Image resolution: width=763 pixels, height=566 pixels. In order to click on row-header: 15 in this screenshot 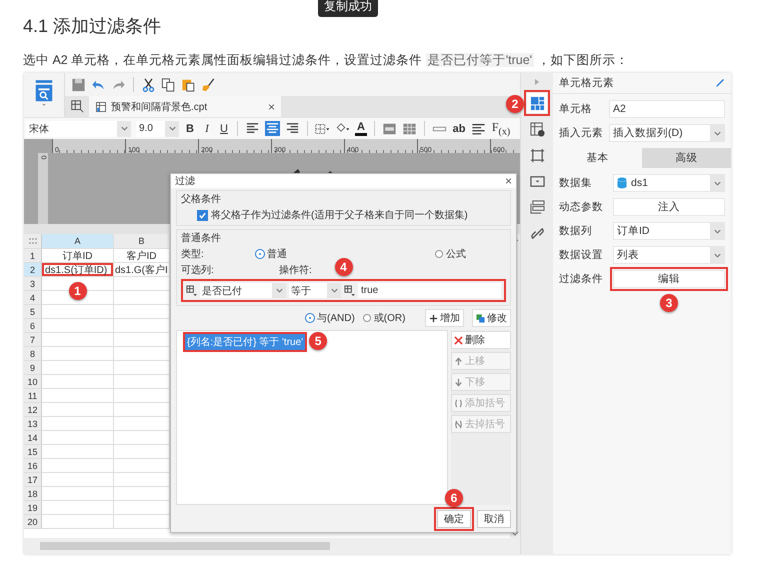, I will do `click(33, 452)`.